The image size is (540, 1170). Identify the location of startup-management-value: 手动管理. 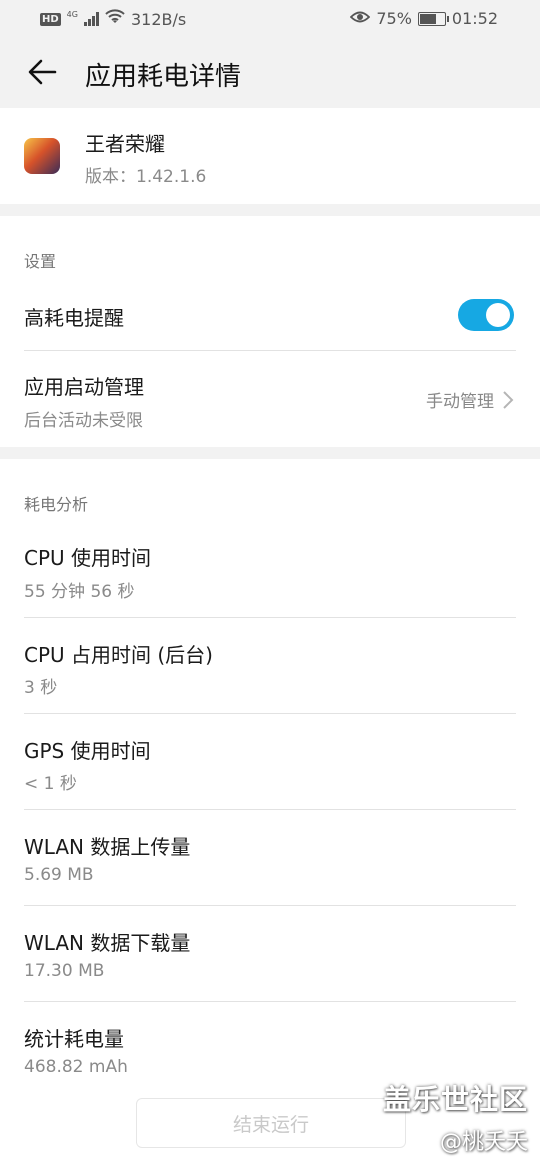
(470, 399).